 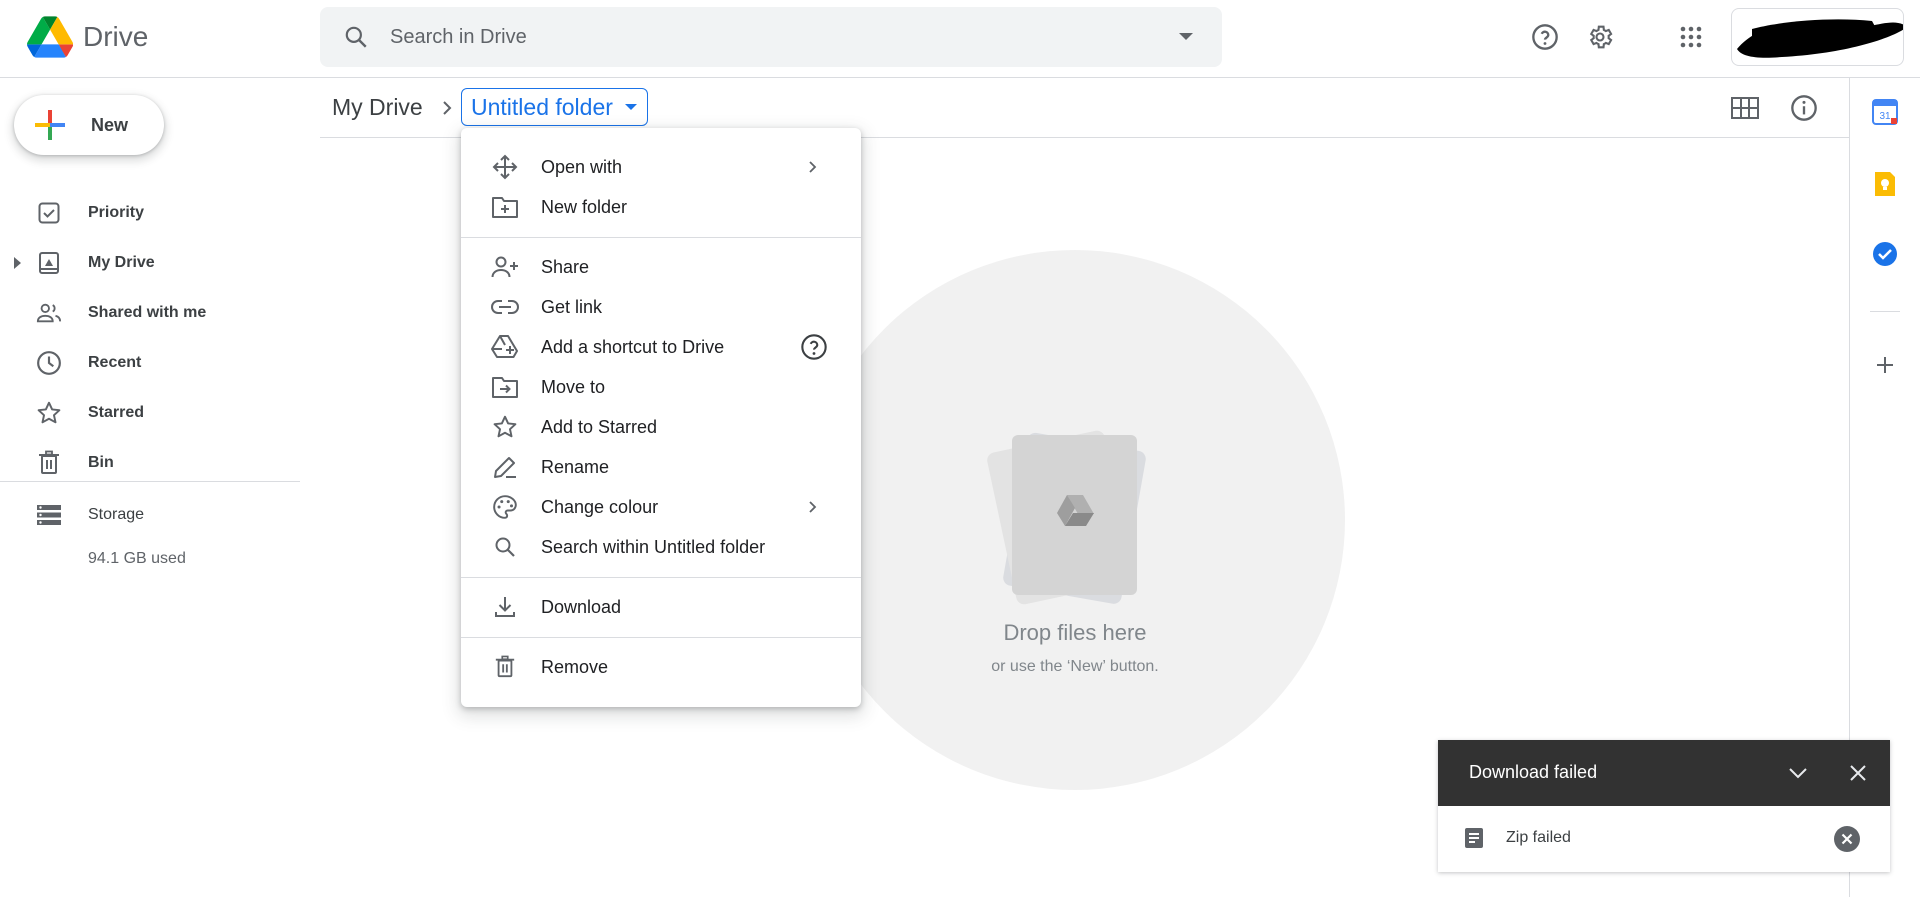 I want to click on expand-caret-icon, so click(x=17, y=263).